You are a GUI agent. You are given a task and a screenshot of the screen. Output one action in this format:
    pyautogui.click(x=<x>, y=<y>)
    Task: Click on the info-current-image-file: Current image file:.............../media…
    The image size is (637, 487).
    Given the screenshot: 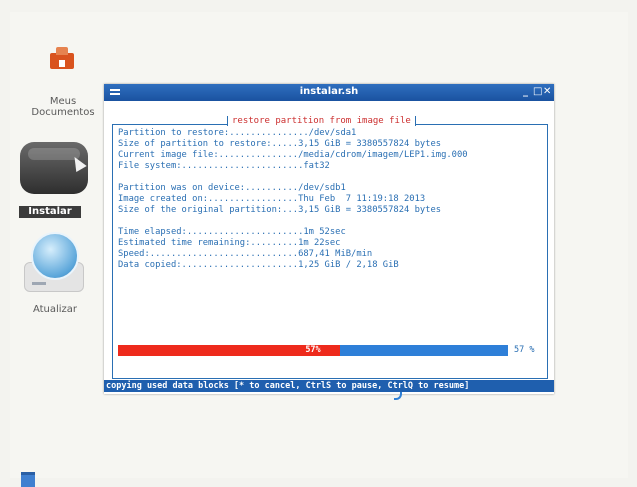 What is the action you would take?
    pyautogui.click(x=293, y=155)
    